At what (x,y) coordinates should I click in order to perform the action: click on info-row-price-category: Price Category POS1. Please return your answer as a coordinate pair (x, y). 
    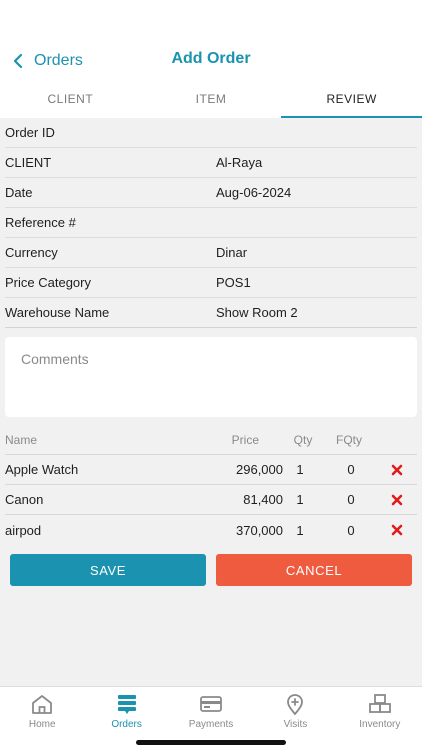
    Looking at the image, I should click on (211, 283).